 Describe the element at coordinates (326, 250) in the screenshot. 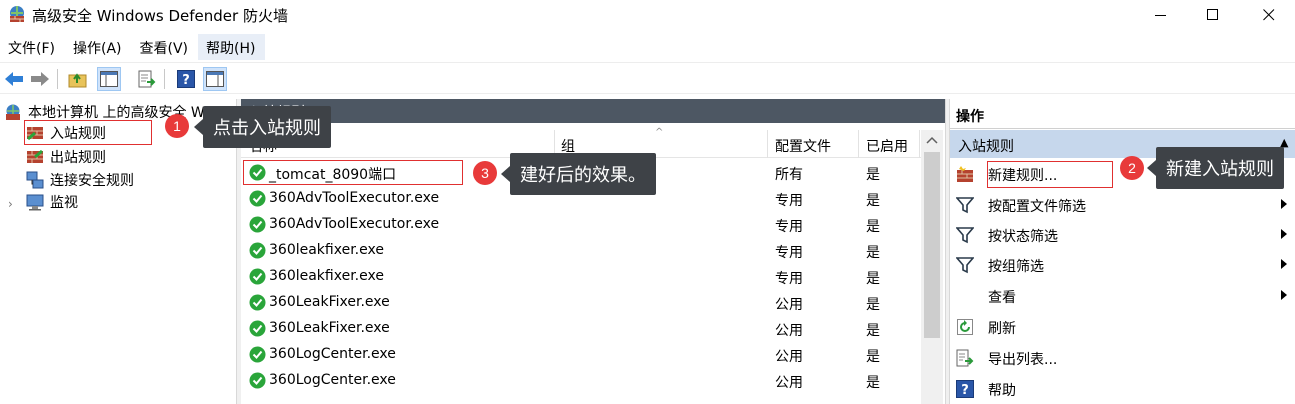

I see `rule-name: 360leakfixer.exe` at that location.